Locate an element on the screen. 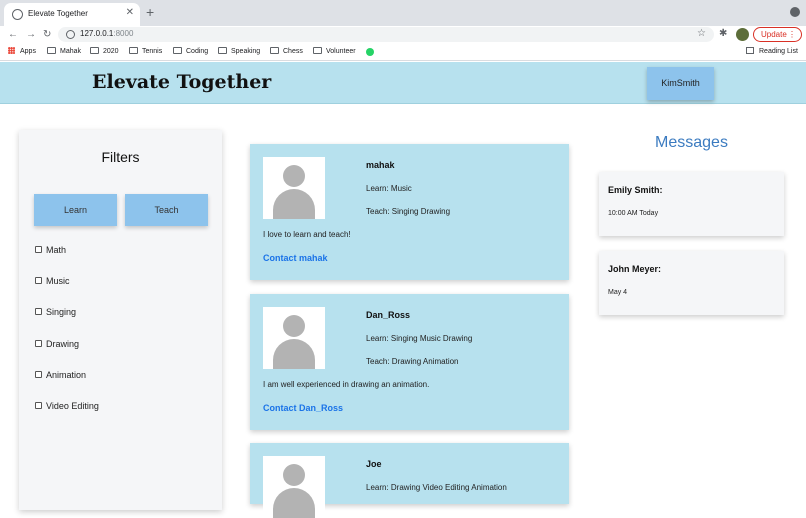 Image resolution: width=806 pixels, height=518 pixels. profile-name: Dan_Ross is located at coordinates (388, 315).